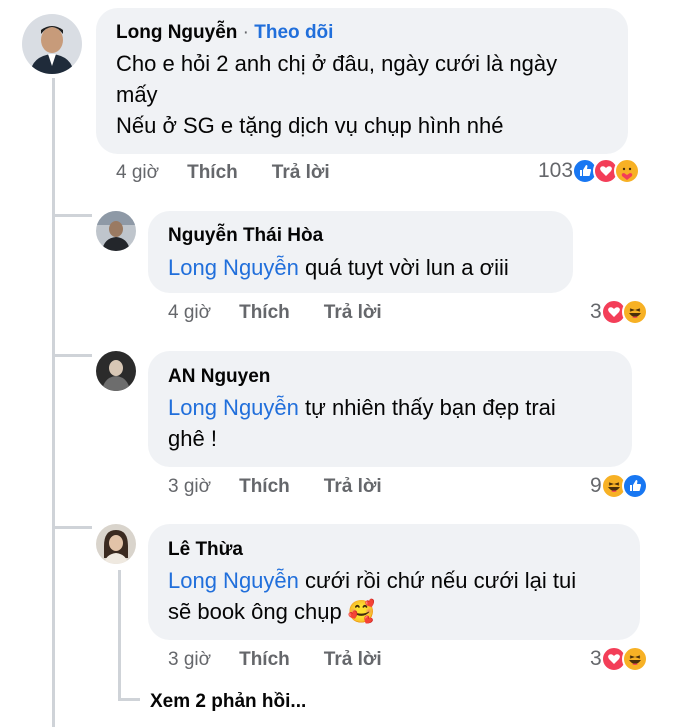  I want to click on comment-line: ghê !, so click(192, 438).